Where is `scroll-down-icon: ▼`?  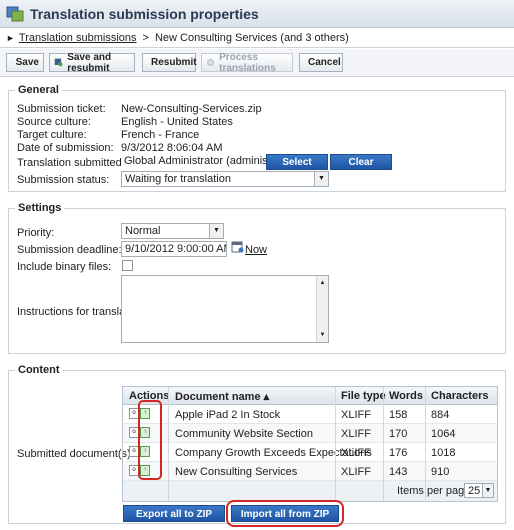 scroll-down-icon: ▼ is located at coordinates (322, 335).